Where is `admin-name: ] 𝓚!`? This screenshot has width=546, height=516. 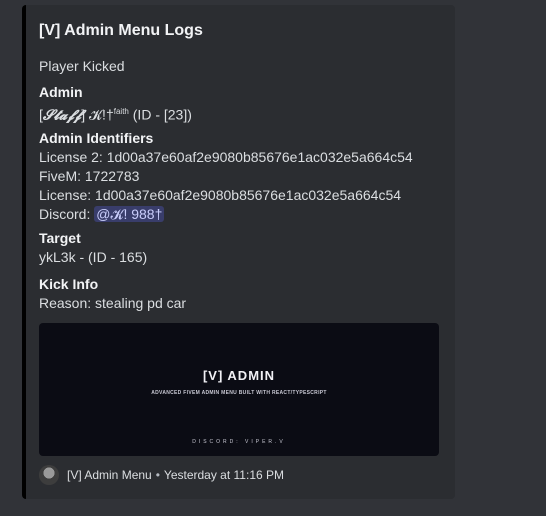
admin-name: ] 𝓚! is located at coordinates (93, 114).